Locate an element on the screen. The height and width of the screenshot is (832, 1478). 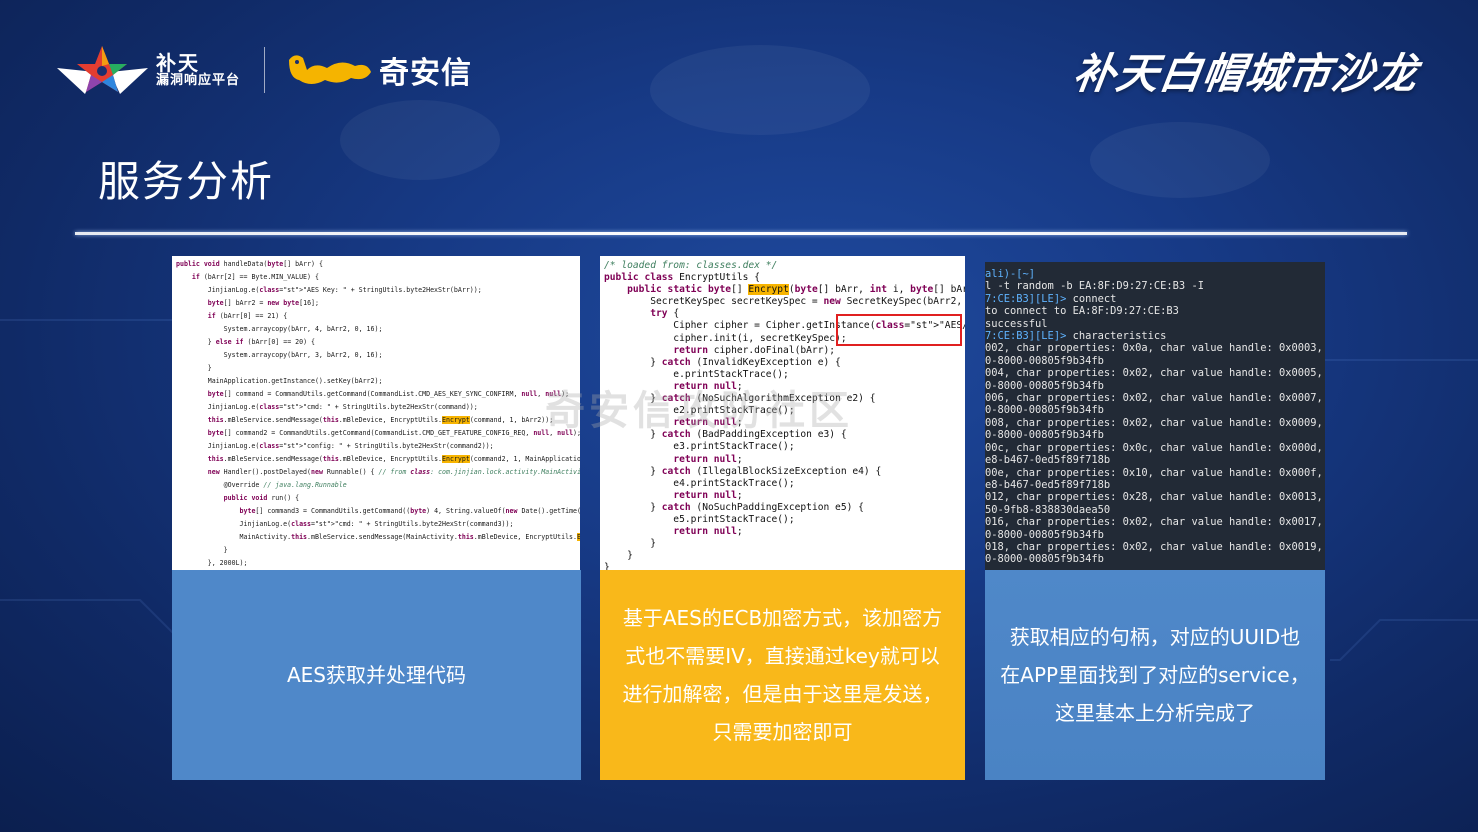
header-divider is located at coordinates (265, 70).